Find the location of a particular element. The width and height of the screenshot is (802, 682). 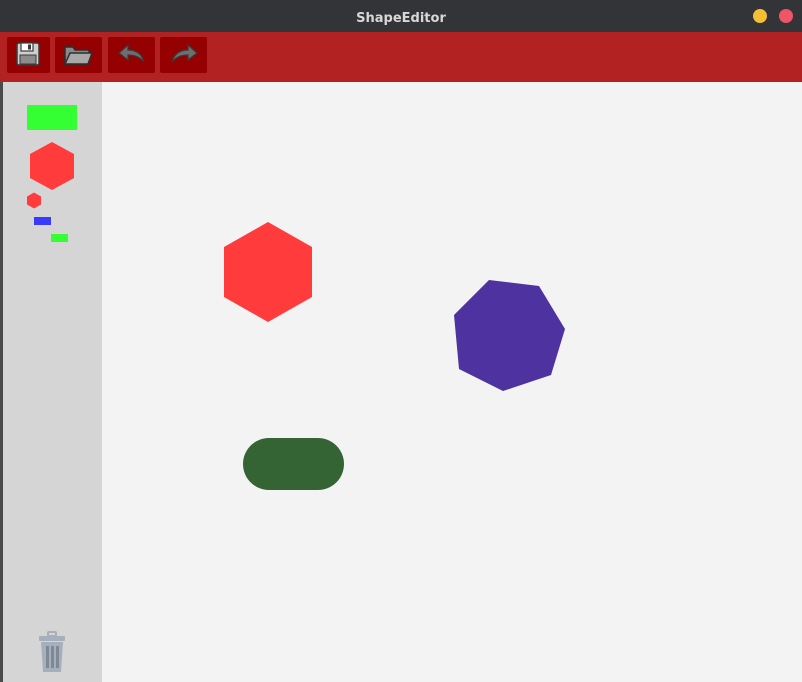

minimize-button is located at coordinates (760, 16).